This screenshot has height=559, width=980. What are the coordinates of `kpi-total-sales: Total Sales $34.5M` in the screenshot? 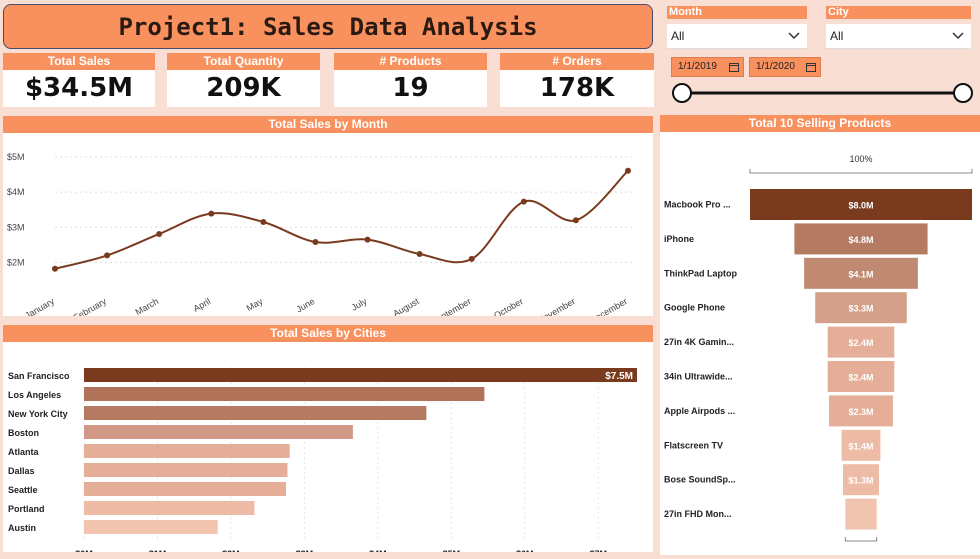 It's located at (79, 80).